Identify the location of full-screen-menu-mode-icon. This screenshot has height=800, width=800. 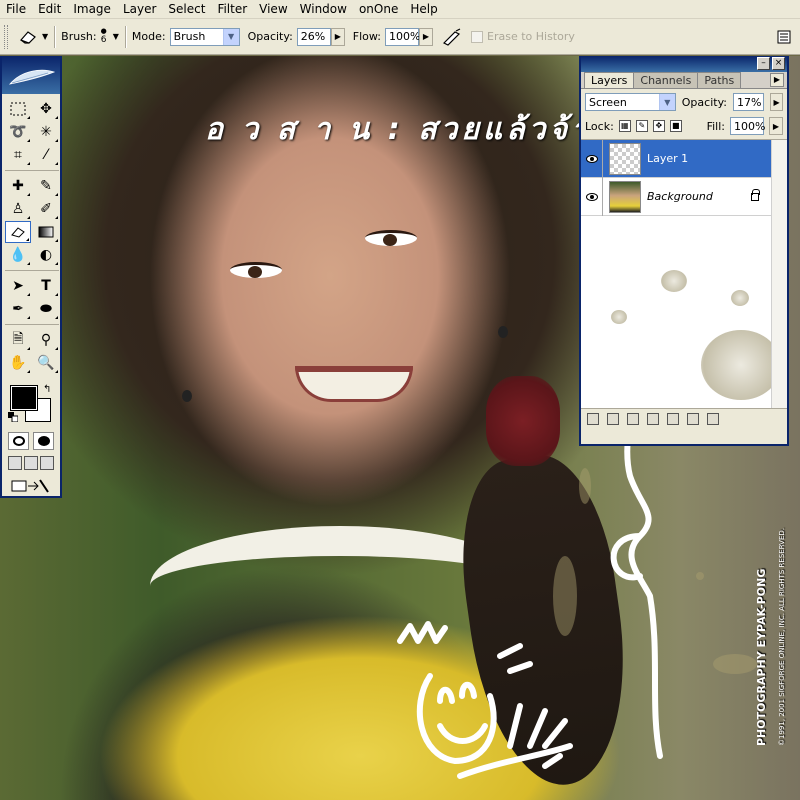
(31, 463).